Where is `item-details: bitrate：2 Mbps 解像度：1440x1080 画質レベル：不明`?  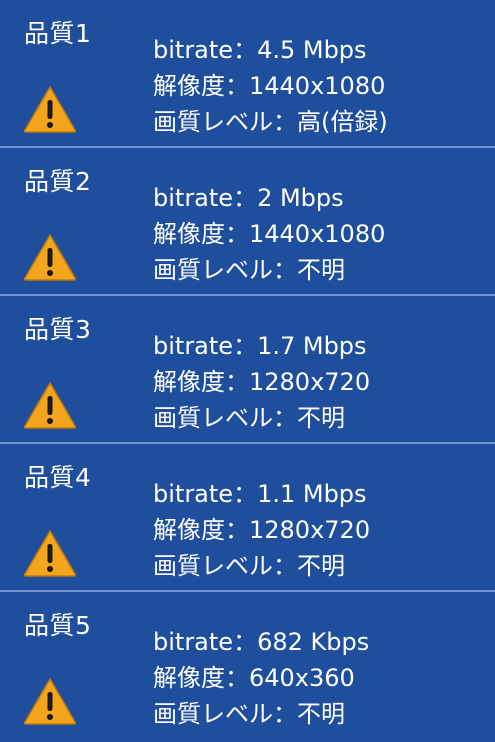
item-details: bitrate：2 Mbps 解像度：1440x1080 画質レベル：不明 is located at coordinates (269, 234).